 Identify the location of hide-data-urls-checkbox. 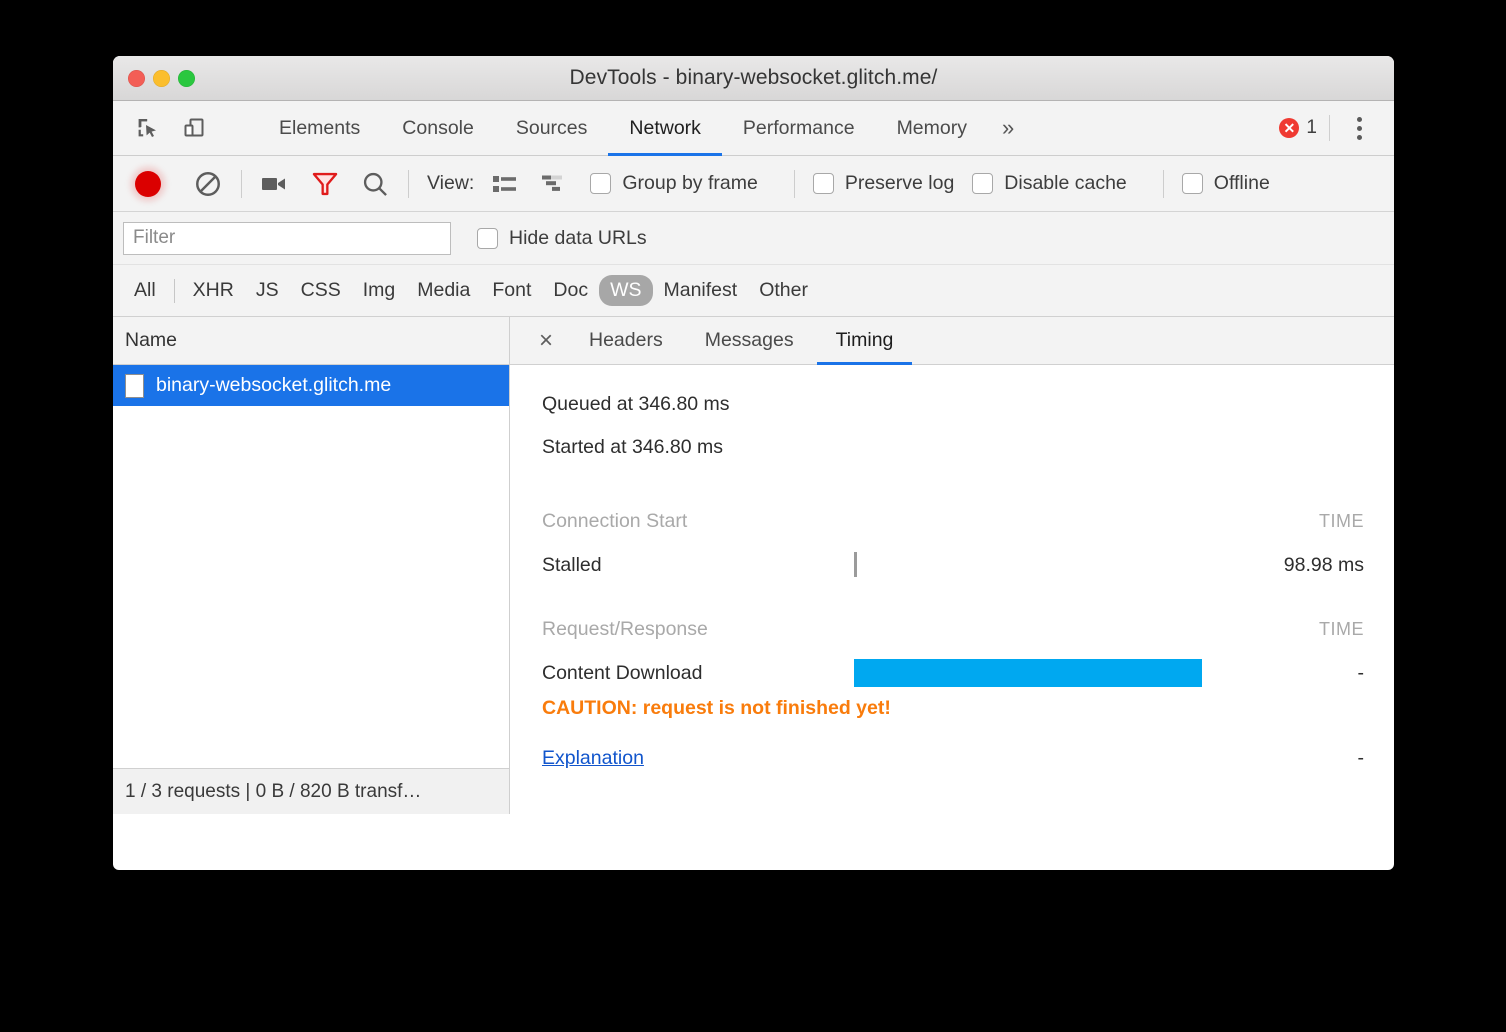
(487, 238).